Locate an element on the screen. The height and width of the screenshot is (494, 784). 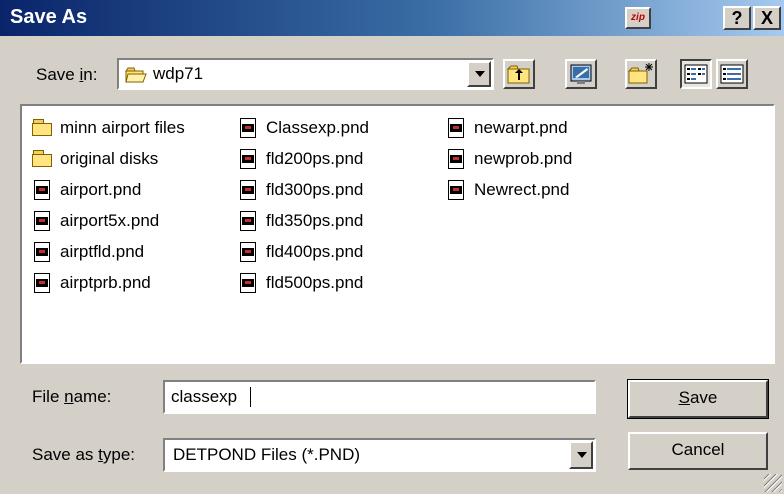
up-one-level-button is located at coordinates (519, 74).